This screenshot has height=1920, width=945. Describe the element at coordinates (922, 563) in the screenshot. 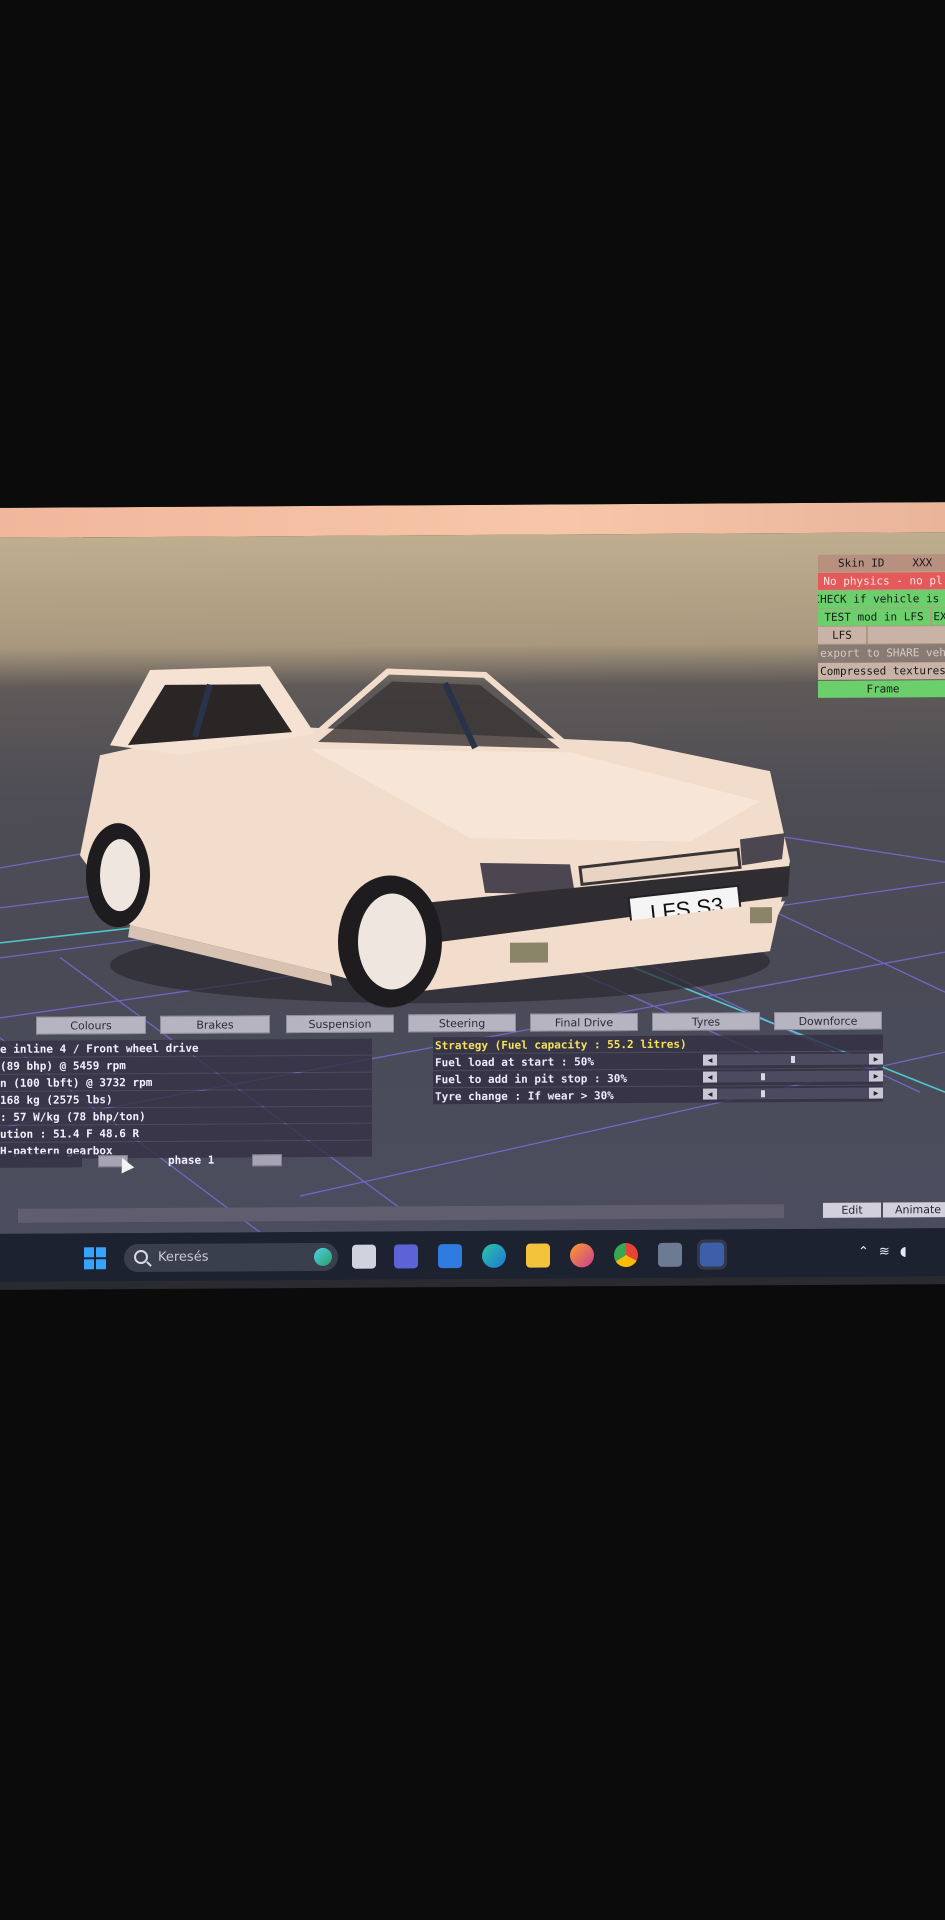

I see `skin-id-value: XXX` at that location.